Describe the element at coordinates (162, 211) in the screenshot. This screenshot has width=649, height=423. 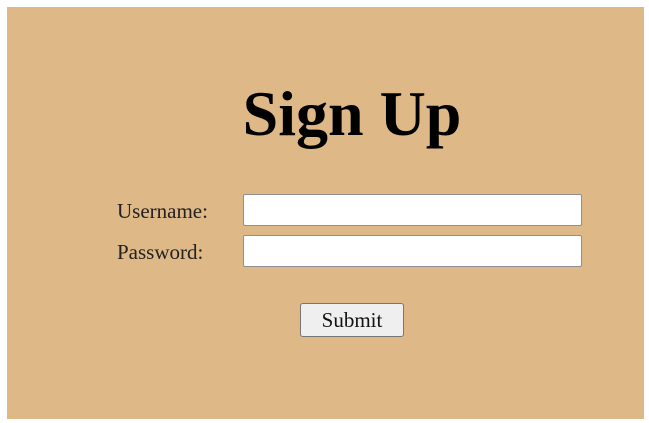
I see `username-label: Username:` at that location.